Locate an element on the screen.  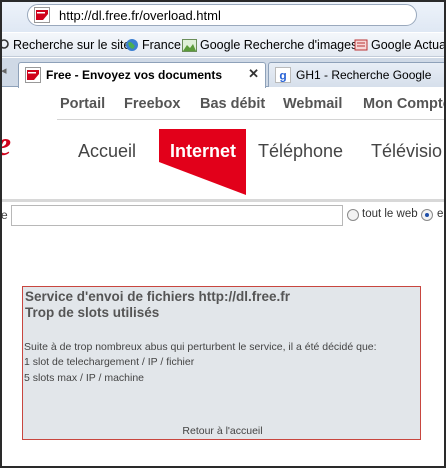
news-icon is located at coordinates (361, 47).